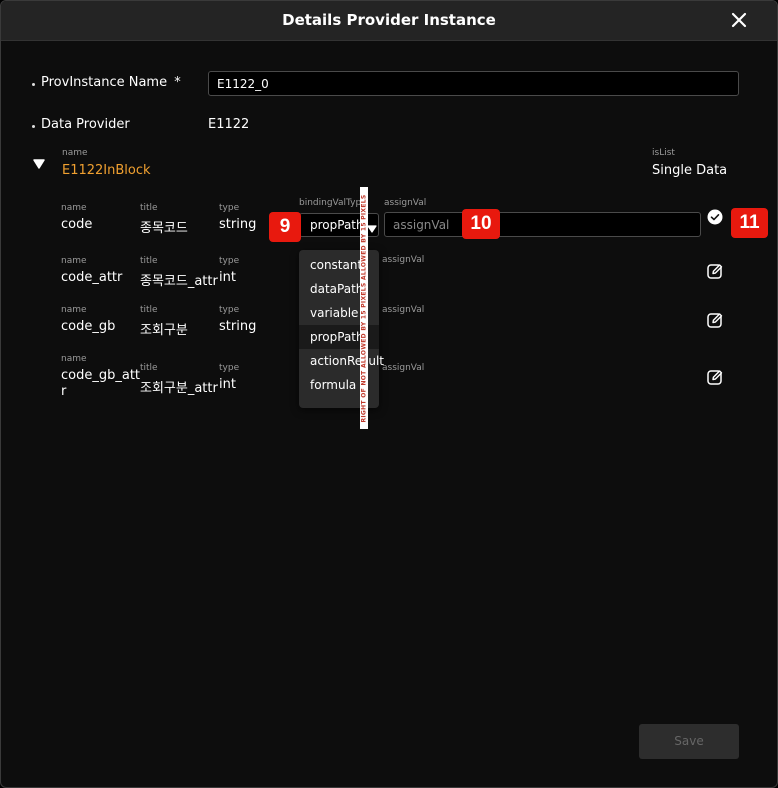 This screenshot has height=788, width=778. What do you see at coordinates (77, 224) in the screenshot?
I see `field-name: code` at bounding box center [77, 224].